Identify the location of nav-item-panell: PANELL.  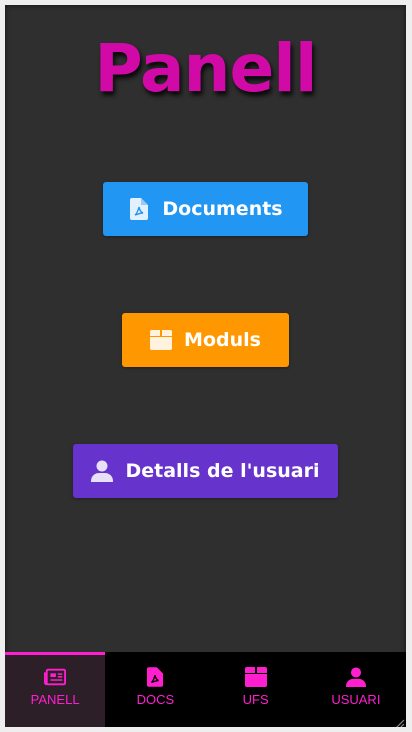
(55, 689).